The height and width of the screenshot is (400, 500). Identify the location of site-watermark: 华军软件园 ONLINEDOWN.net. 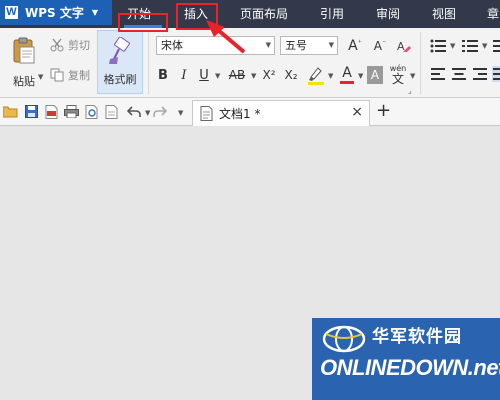
(406, 359).